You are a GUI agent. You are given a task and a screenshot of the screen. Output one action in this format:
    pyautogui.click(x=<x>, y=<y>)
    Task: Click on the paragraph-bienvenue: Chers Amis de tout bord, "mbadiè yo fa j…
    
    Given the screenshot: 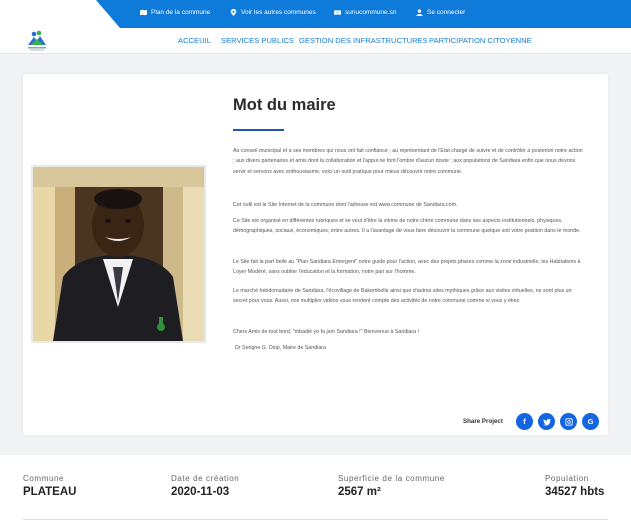 What is the action you would take?
    pyautogui.click(x=326, y=332)
    